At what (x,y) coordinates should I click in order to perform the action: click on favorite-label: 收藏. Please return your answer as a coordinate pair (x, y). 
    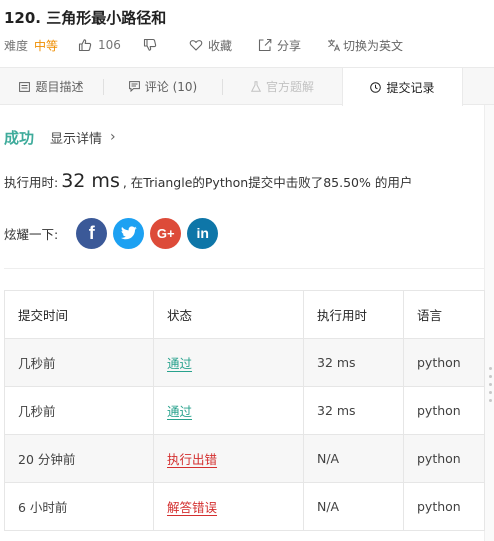
    Looking at the image, I should click on (219, 45).